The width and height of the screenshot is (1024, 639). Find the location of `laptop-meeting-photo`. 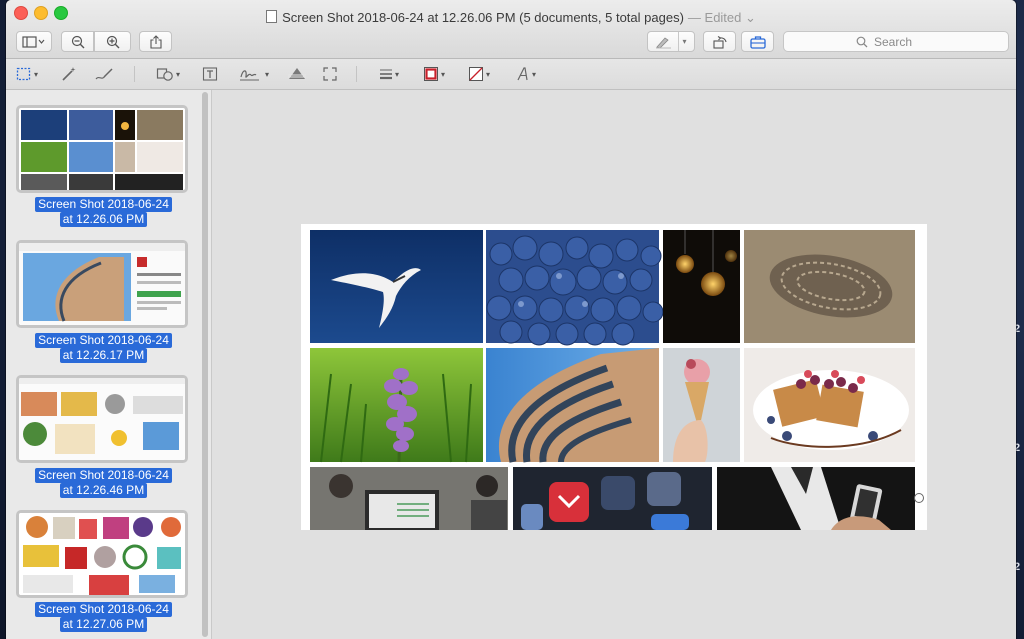

laptop-meeting-photo is located at coordinates (409, 498).